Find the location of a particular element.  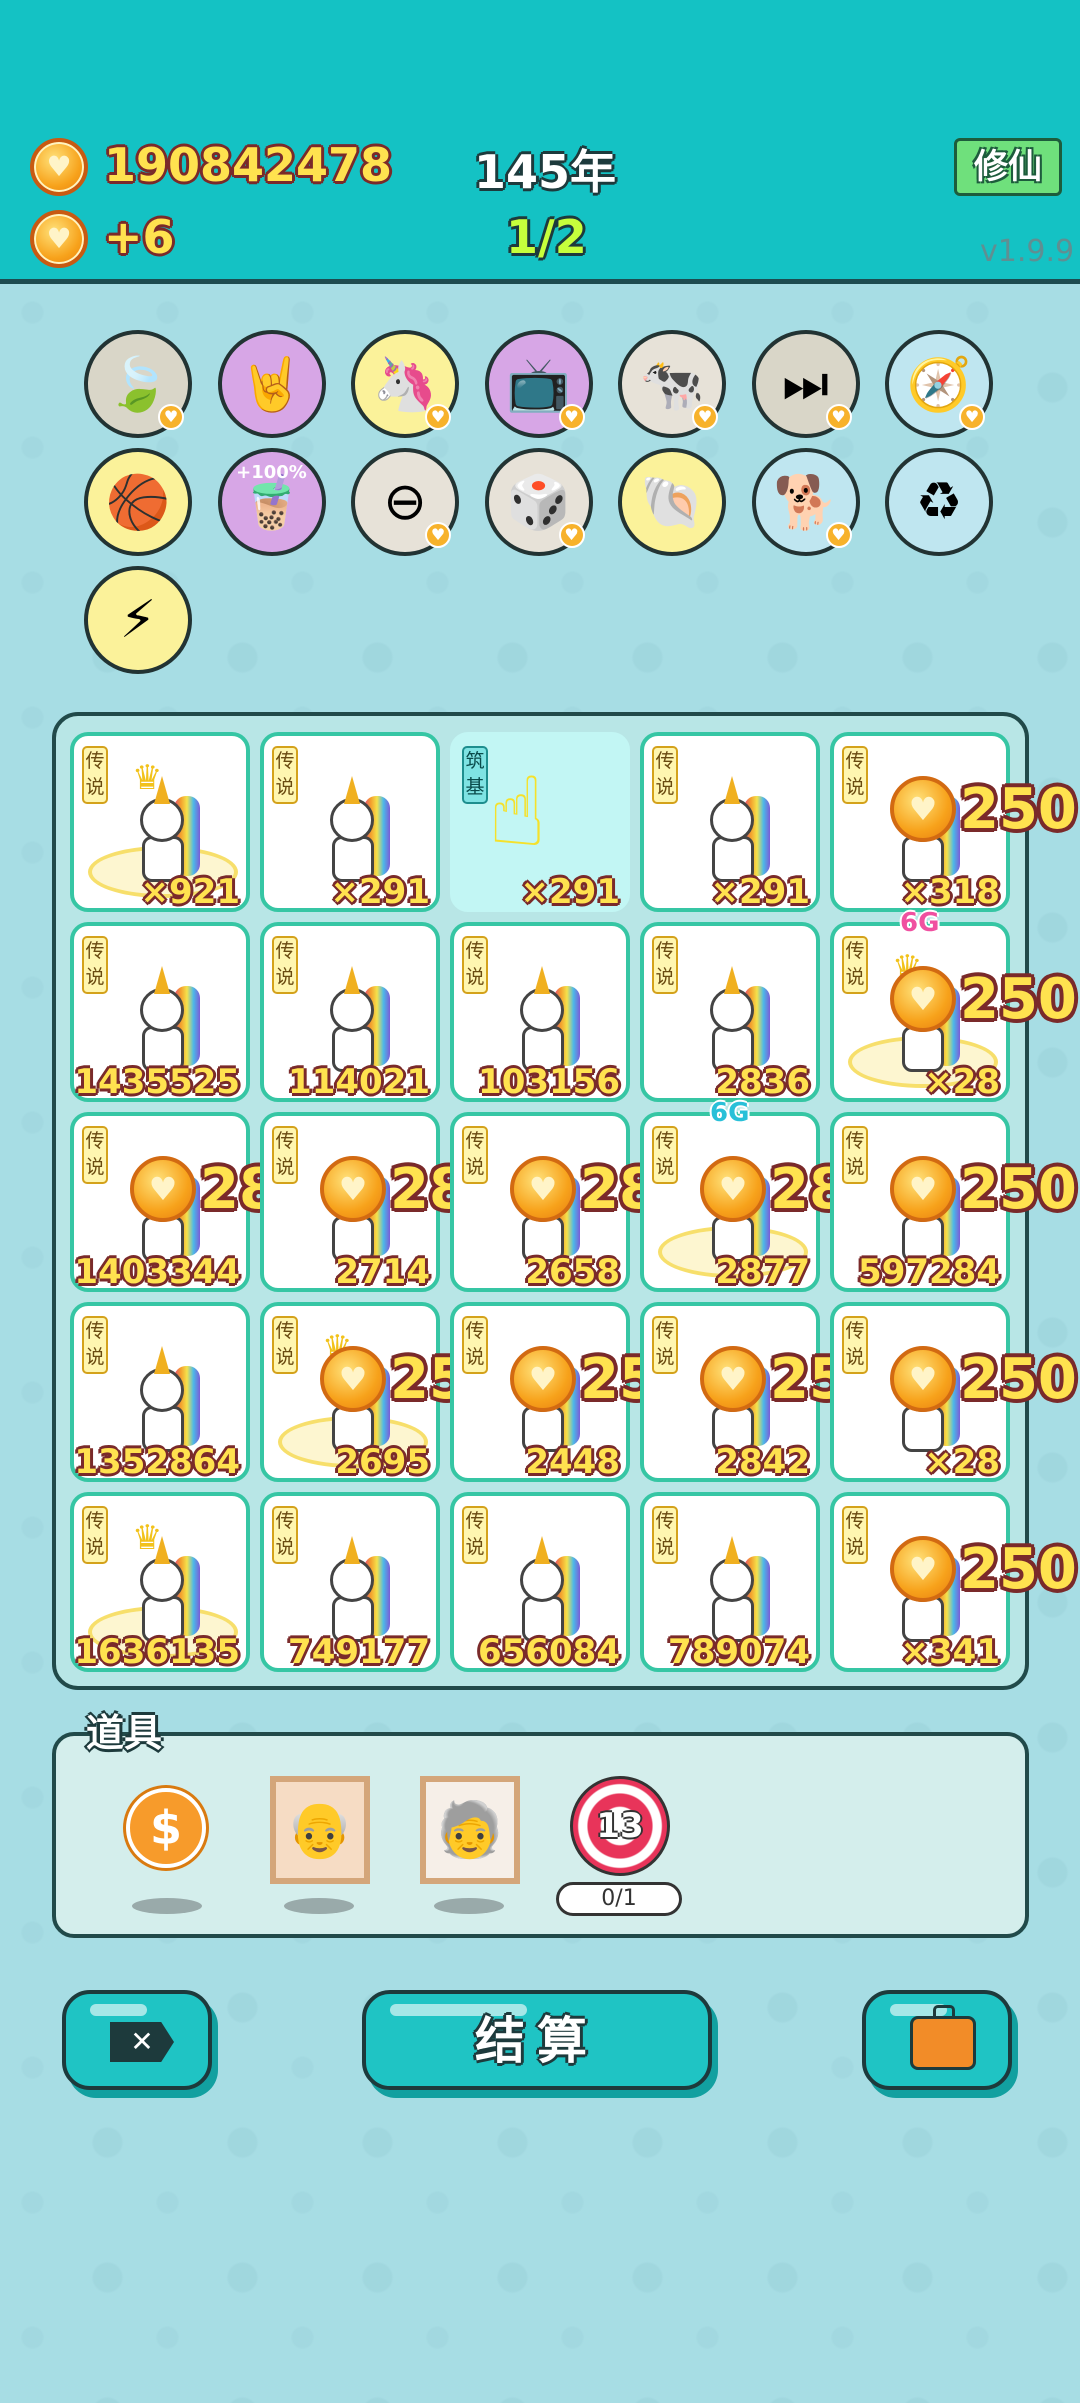

minus-icon: ⊖ ♥ is located at coordinates (405, 502).